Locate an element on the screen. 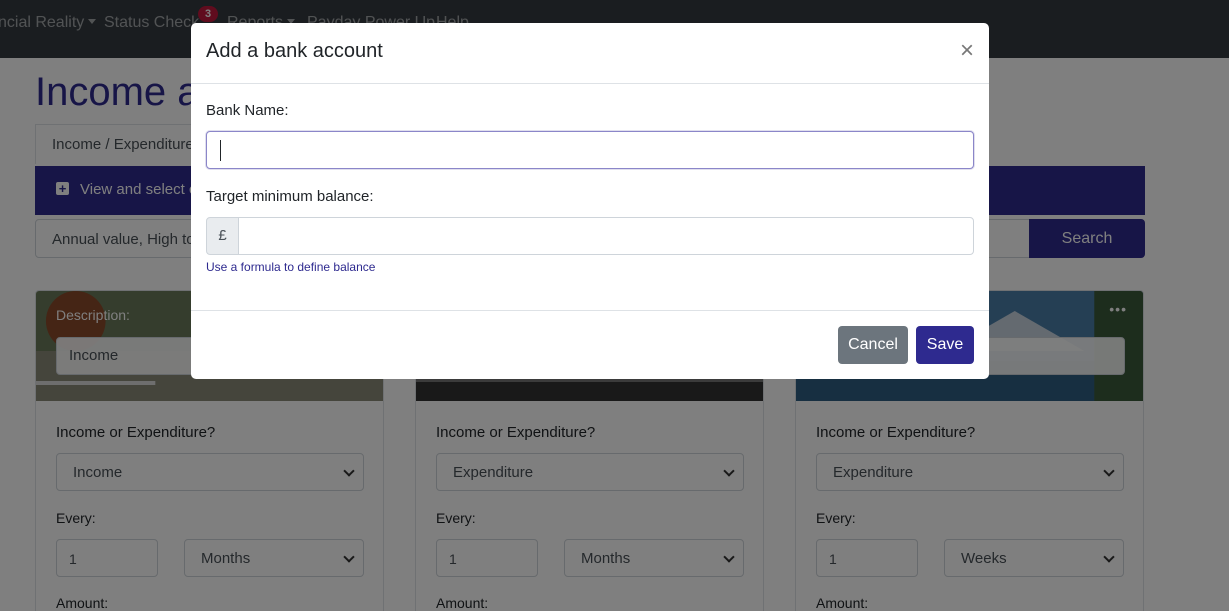 This screenshot has width=1229, height=611. target-balance-input is located at coordinates (606, 236).